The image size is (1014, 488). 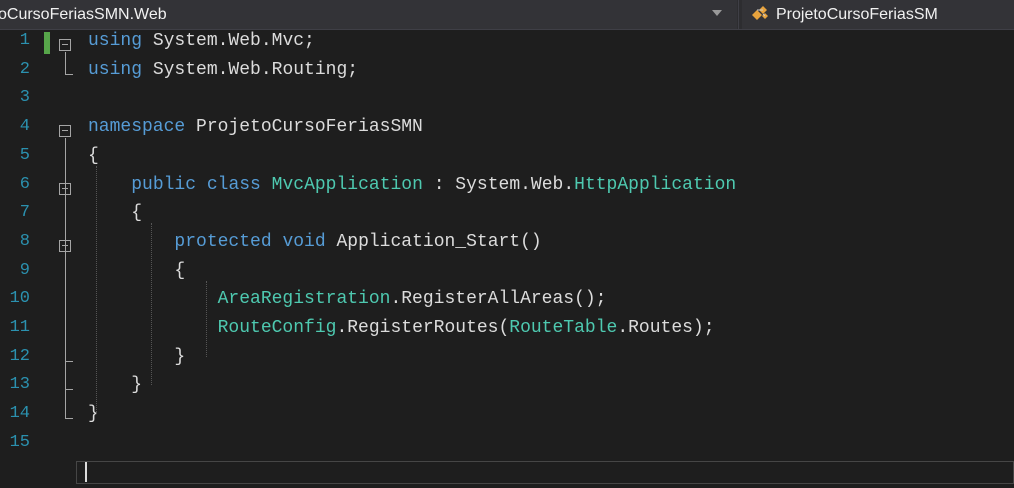 I want to click on dropdown-separator, so click(x=738, y=14).